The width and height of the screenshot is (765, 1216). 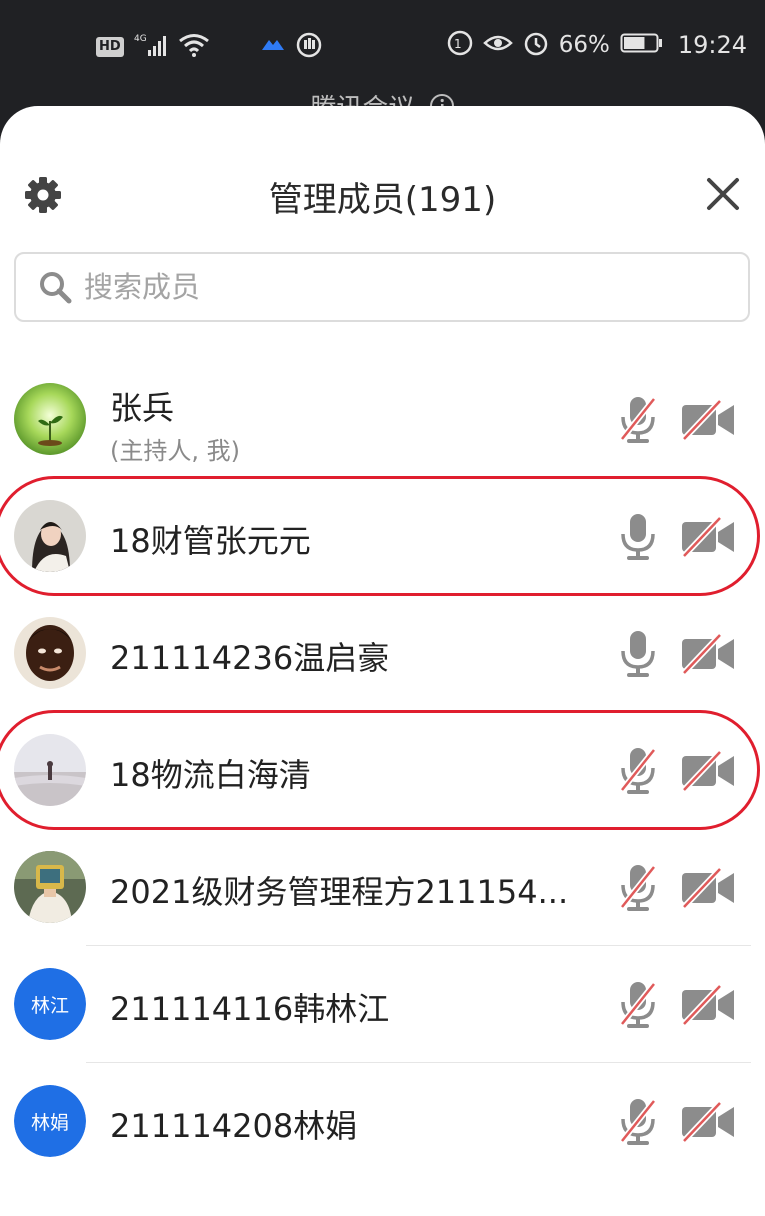 I want to click on alarm-icon, so click(x=536, y=45).